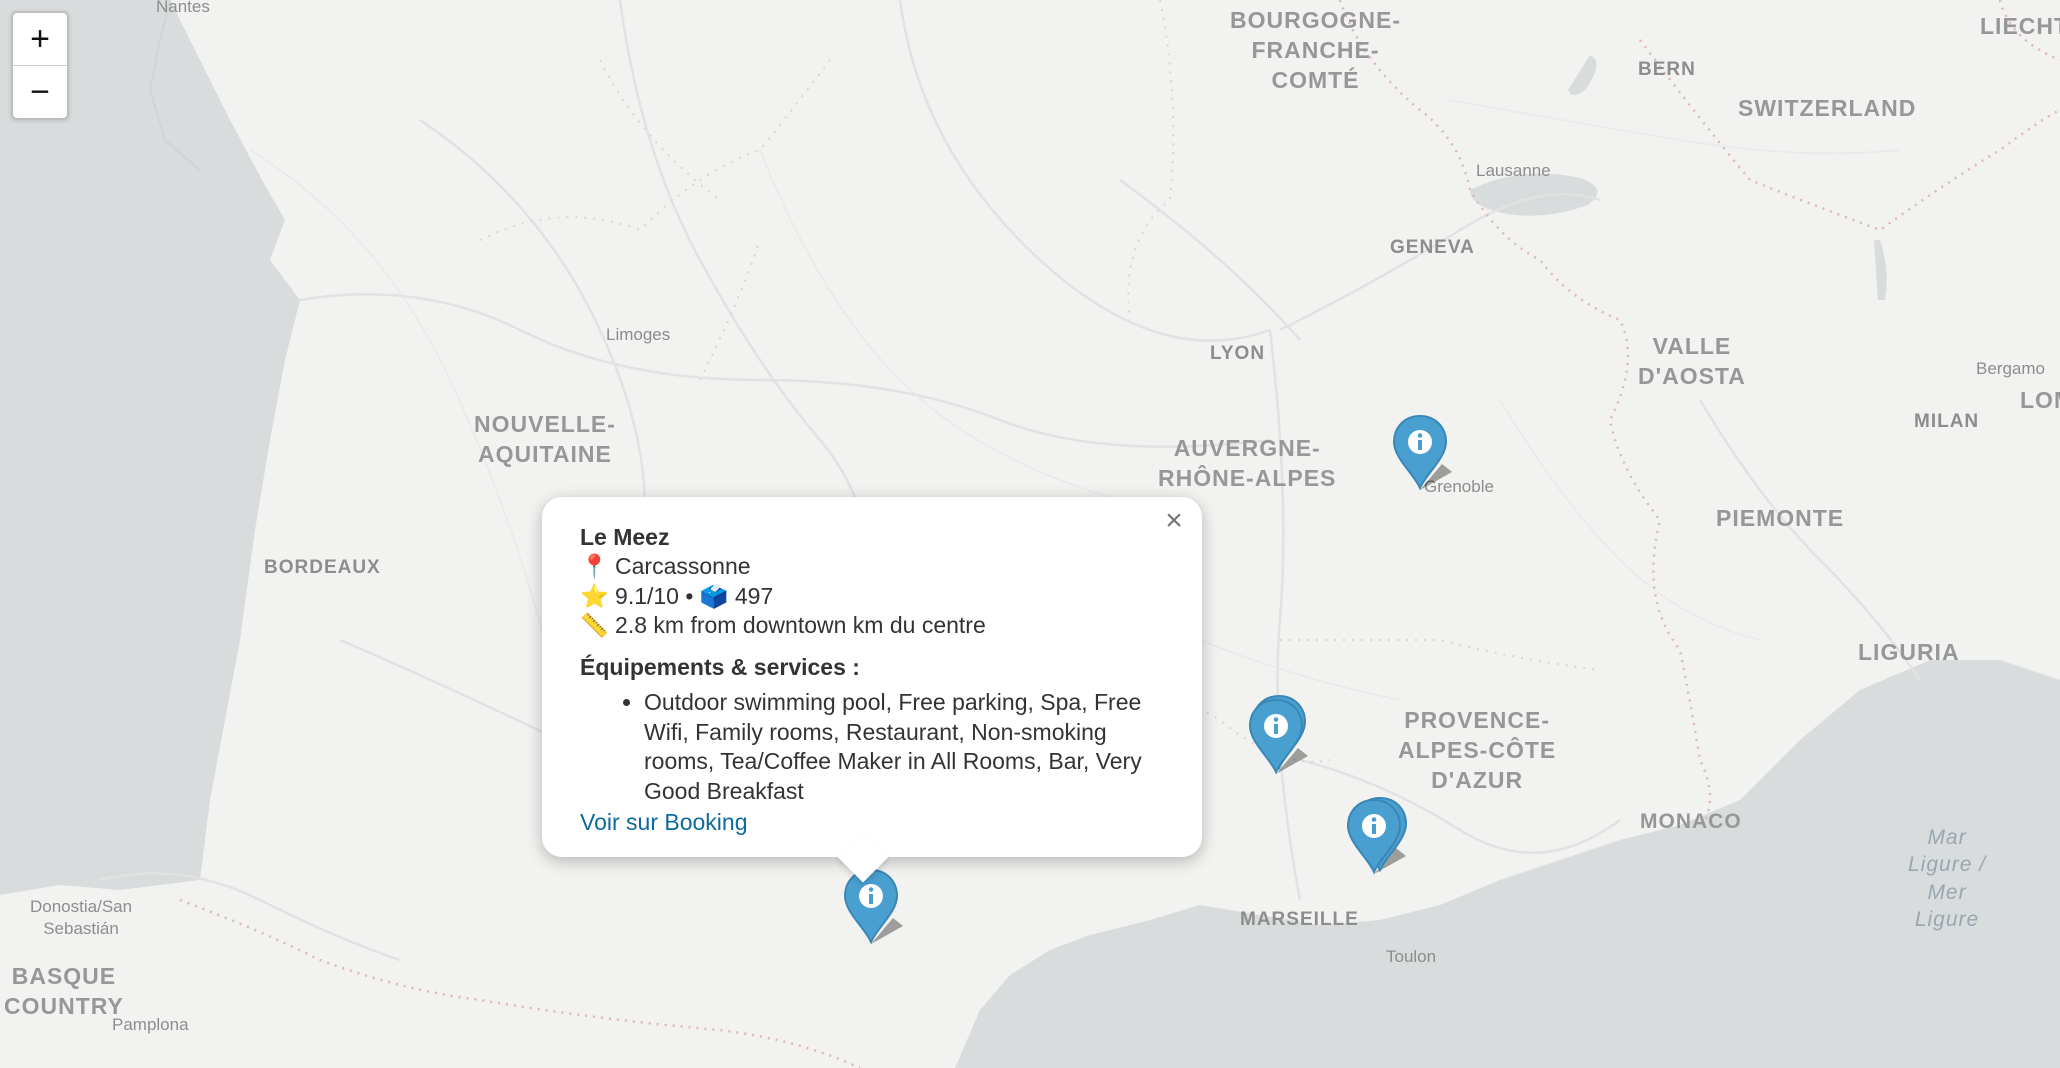  What do you see at coordinates (1477, 779) in the screenshot?
I see `region-label-line: D'AZUR` at bounding box center [1477, 779].